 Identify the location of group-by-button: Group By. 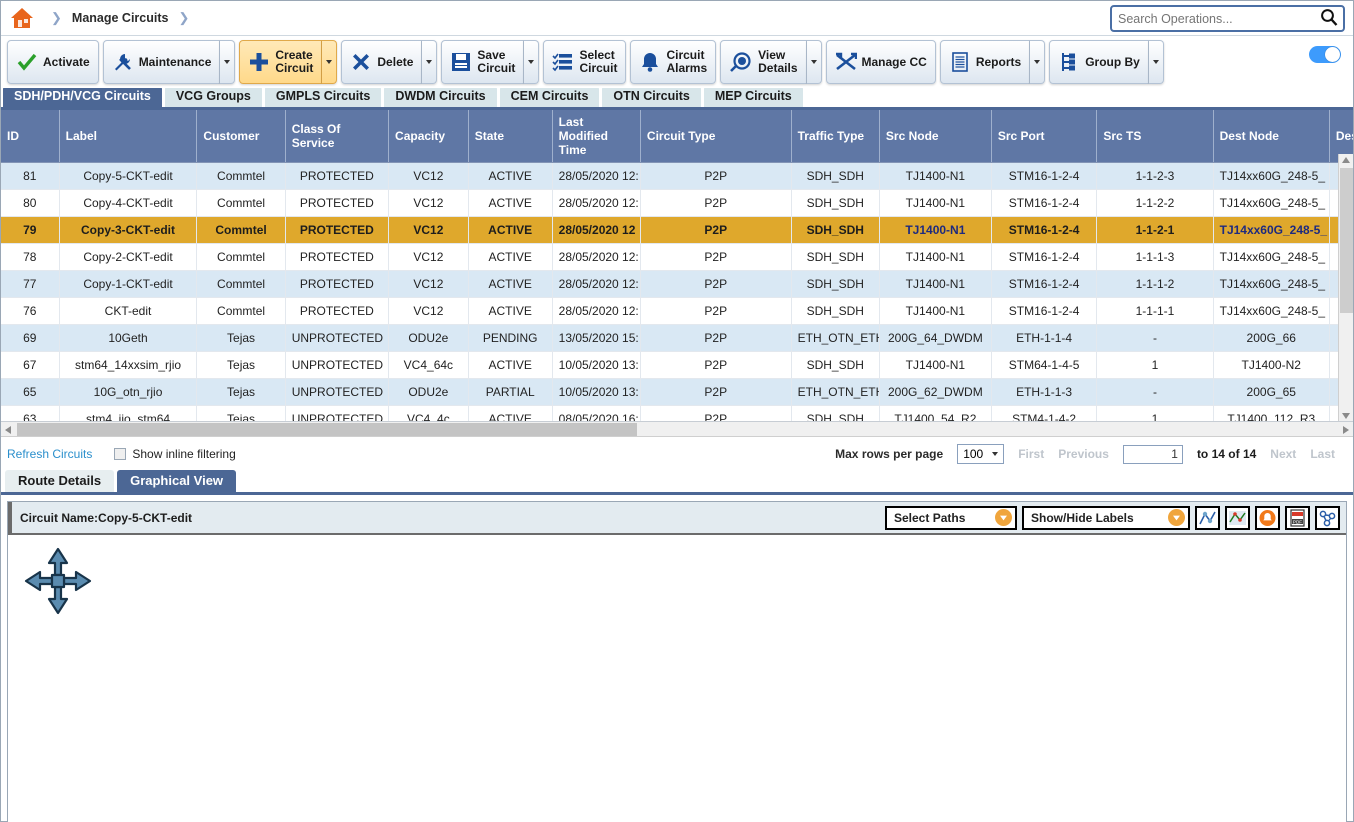
(1099, 62).